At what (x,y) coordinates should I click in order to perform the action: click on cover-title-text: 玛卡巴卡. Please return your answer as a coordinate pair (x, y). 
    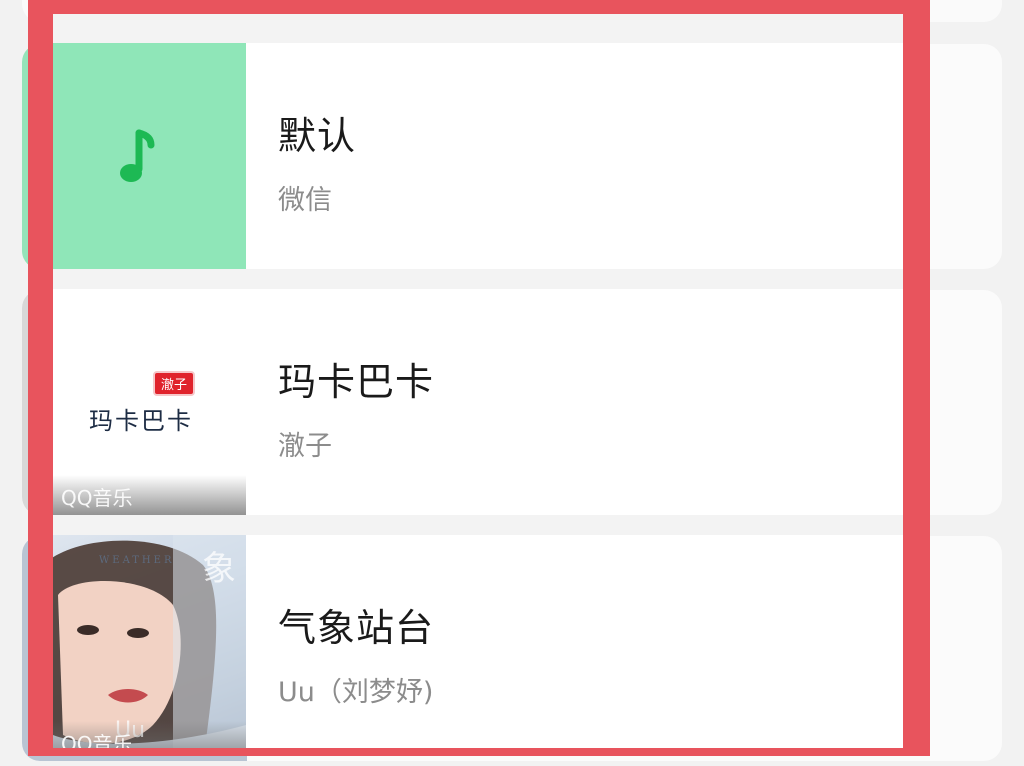
    Looking at the image, I should click on (141, 421).